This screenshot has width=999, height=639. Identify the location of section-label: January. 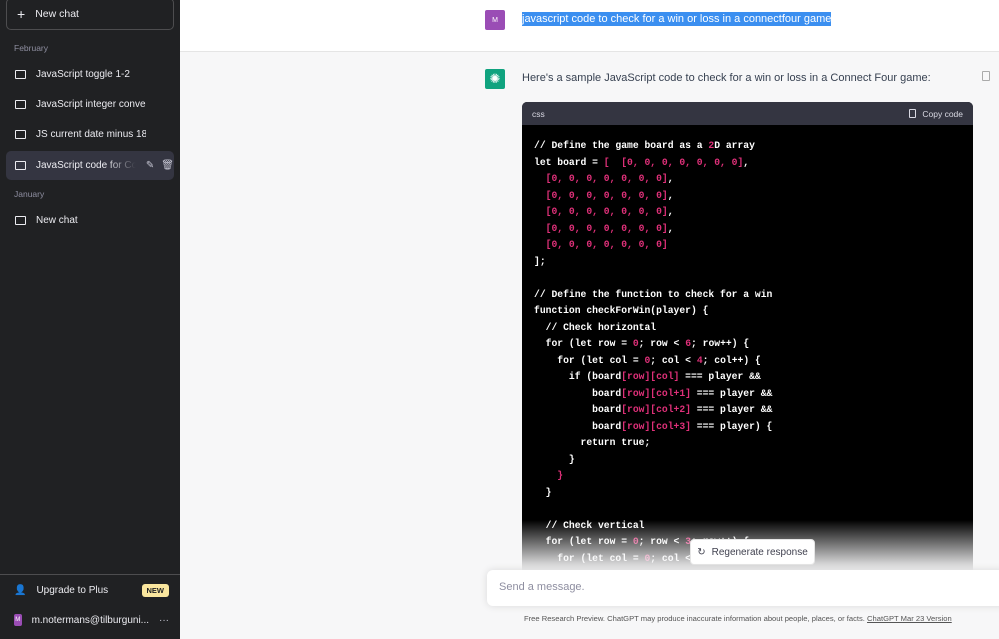
(29, 194).